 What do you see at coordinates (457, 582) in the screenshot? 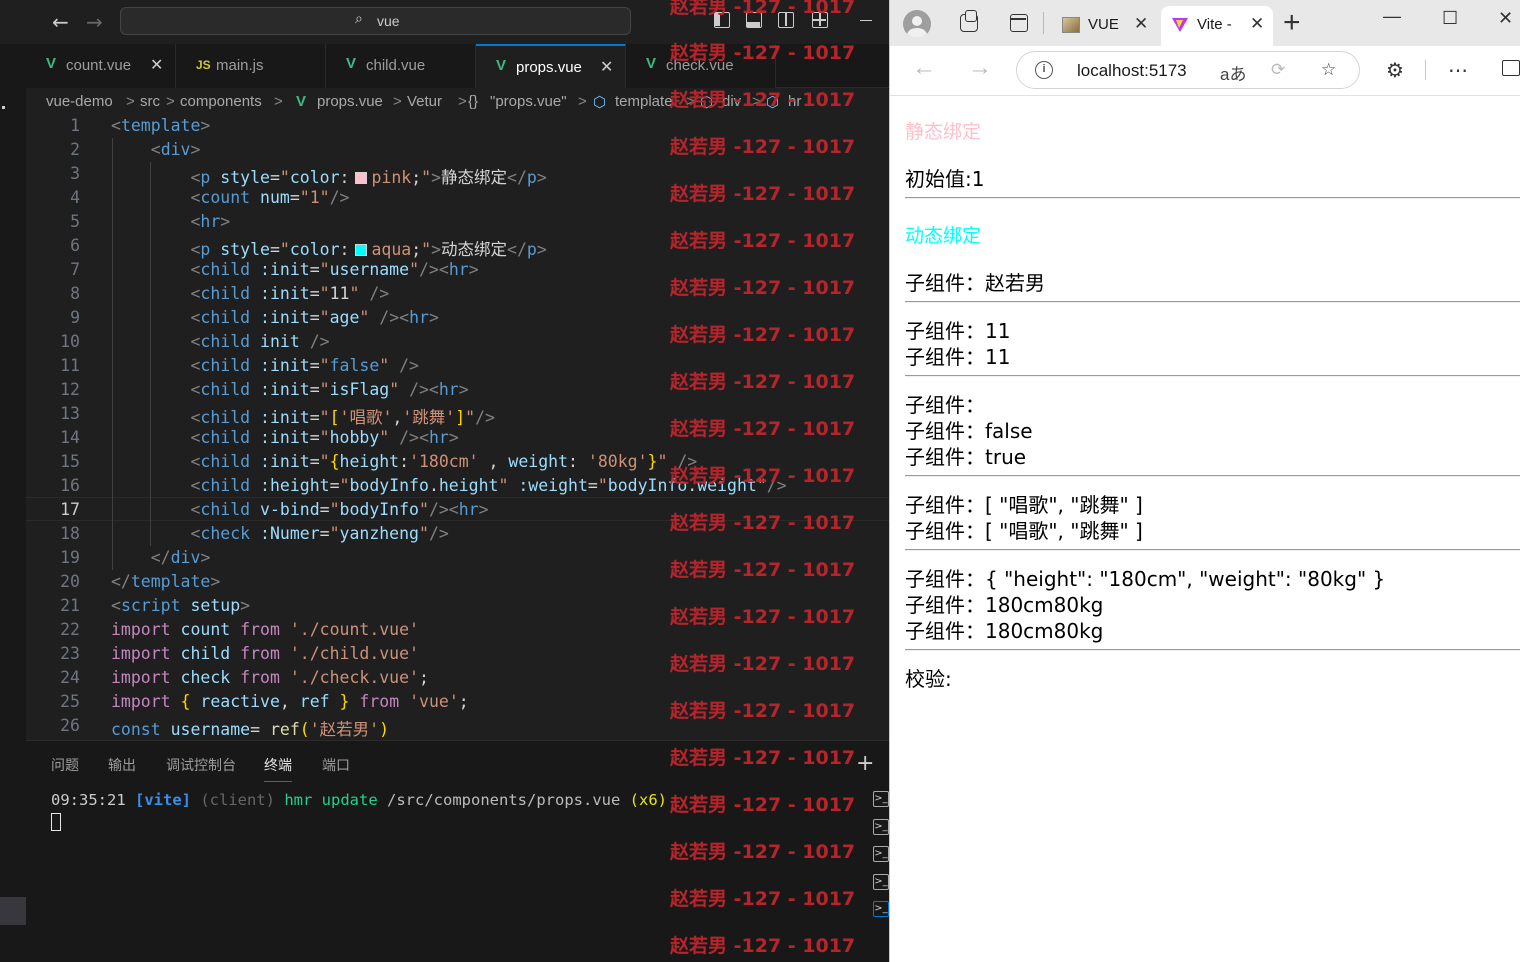
I see `code-line: 20 </template>` at bounding box center [457, 582].